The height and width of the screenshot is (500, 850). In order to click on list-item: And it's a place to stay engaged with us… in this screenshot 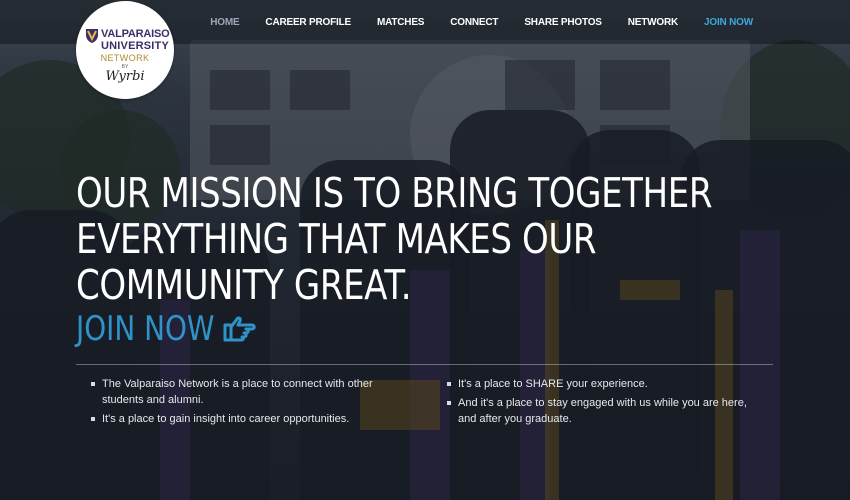, I will do `click(604, 411)`.